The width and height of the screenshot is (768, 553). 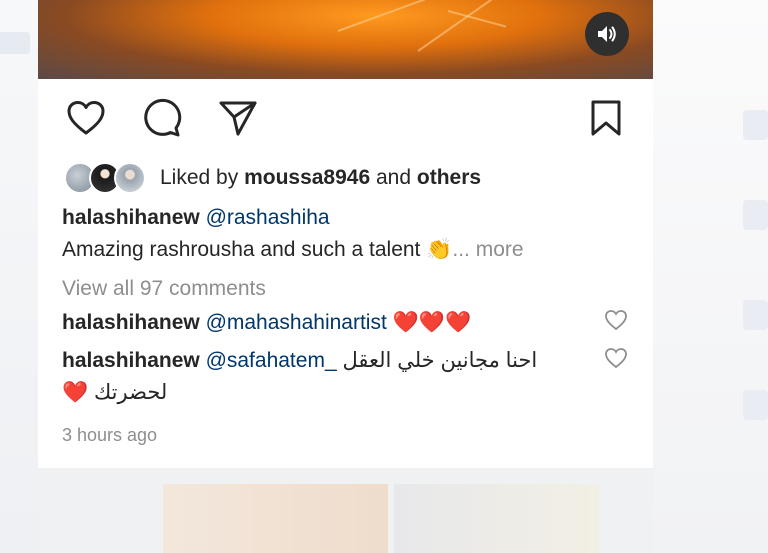 What do you see at coordinates (440, 360) in the screenshot?
I see `comment-text: احنا مجانين خلي العقل` at bounding box center [440, 360].